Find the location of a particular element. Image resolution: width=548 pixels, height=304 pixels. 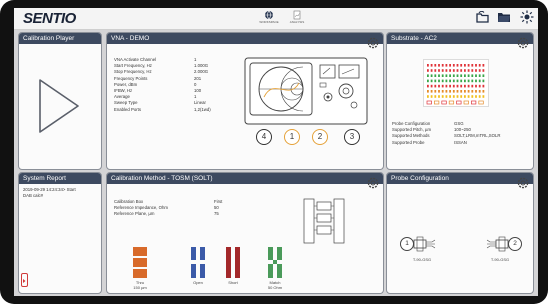

short-standard-icon is located at coordinates (233, 262).